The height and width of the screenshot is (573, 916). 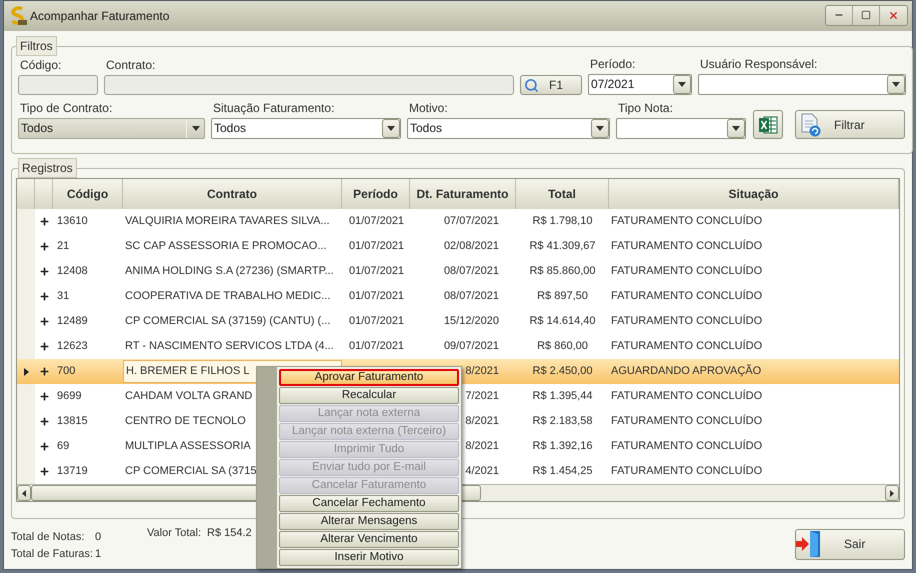 What do you see at coordinates (36, 46) in the screenshot?
I see `panel-legend: Filtros` at bounding box center [36, 46].